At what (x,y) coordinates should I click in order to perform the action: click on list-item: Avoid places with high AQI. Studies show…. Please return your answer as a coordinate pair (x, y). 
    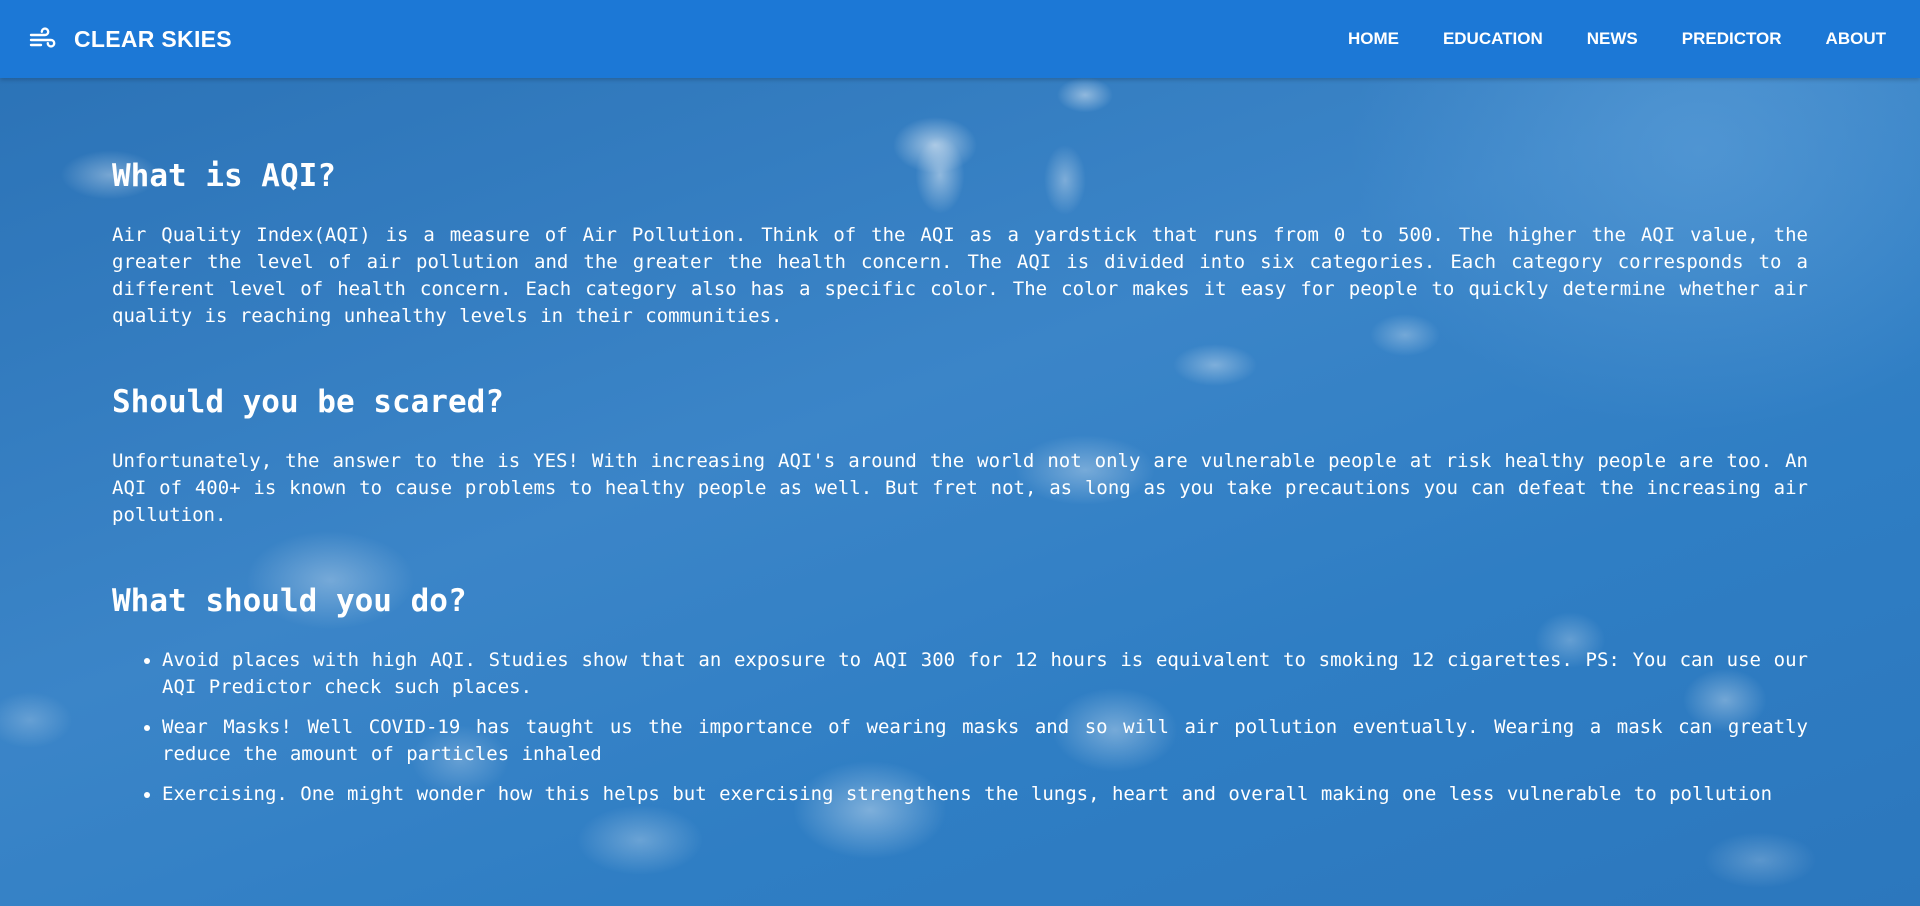
    Looking at the image, I should click on (985, 674).